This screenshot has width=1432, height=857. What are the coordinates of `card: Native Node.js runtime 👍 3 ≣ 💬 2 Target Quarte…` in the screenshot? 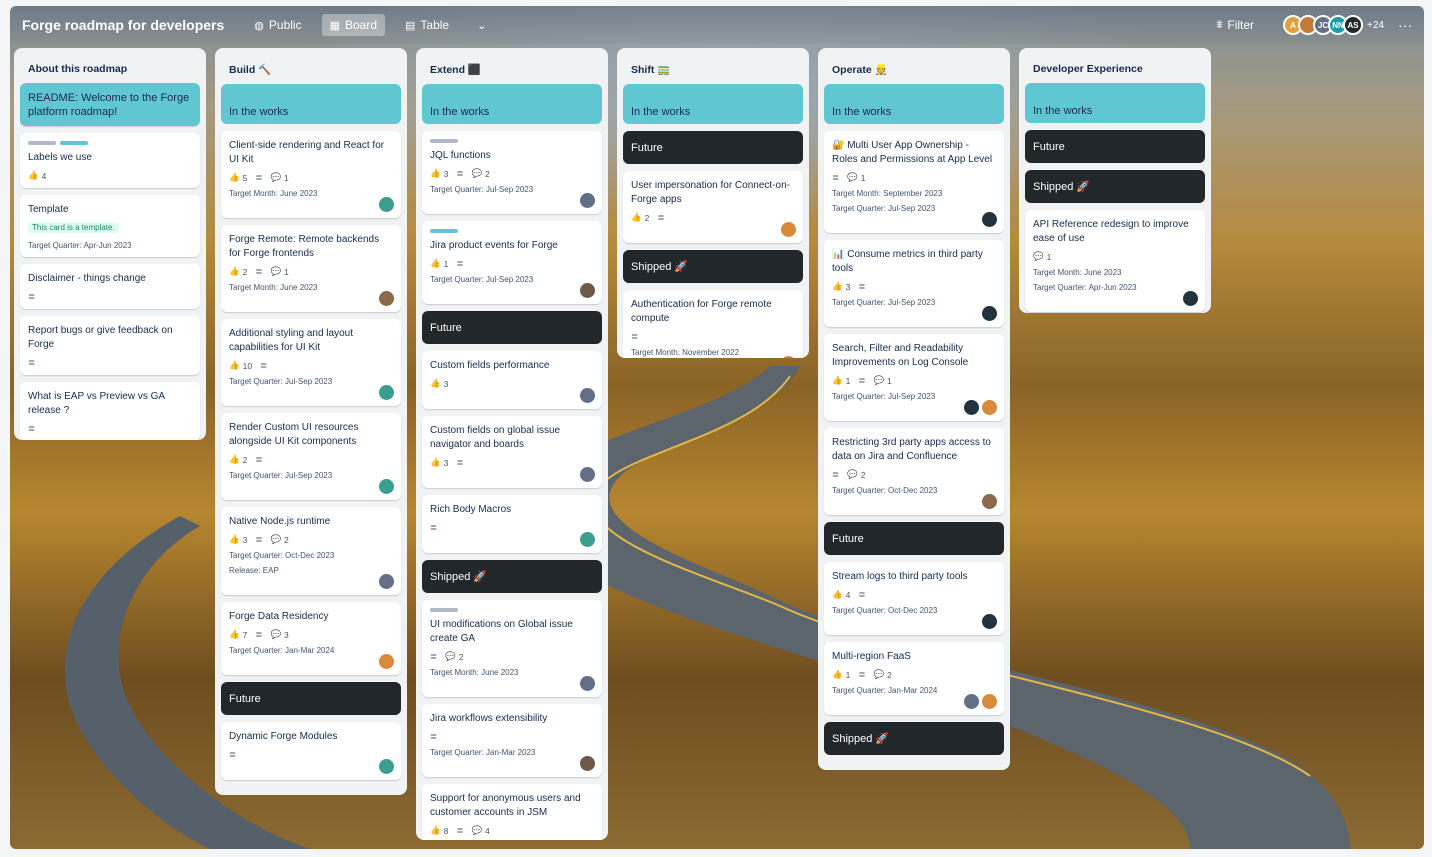 It's located at (311, 551).